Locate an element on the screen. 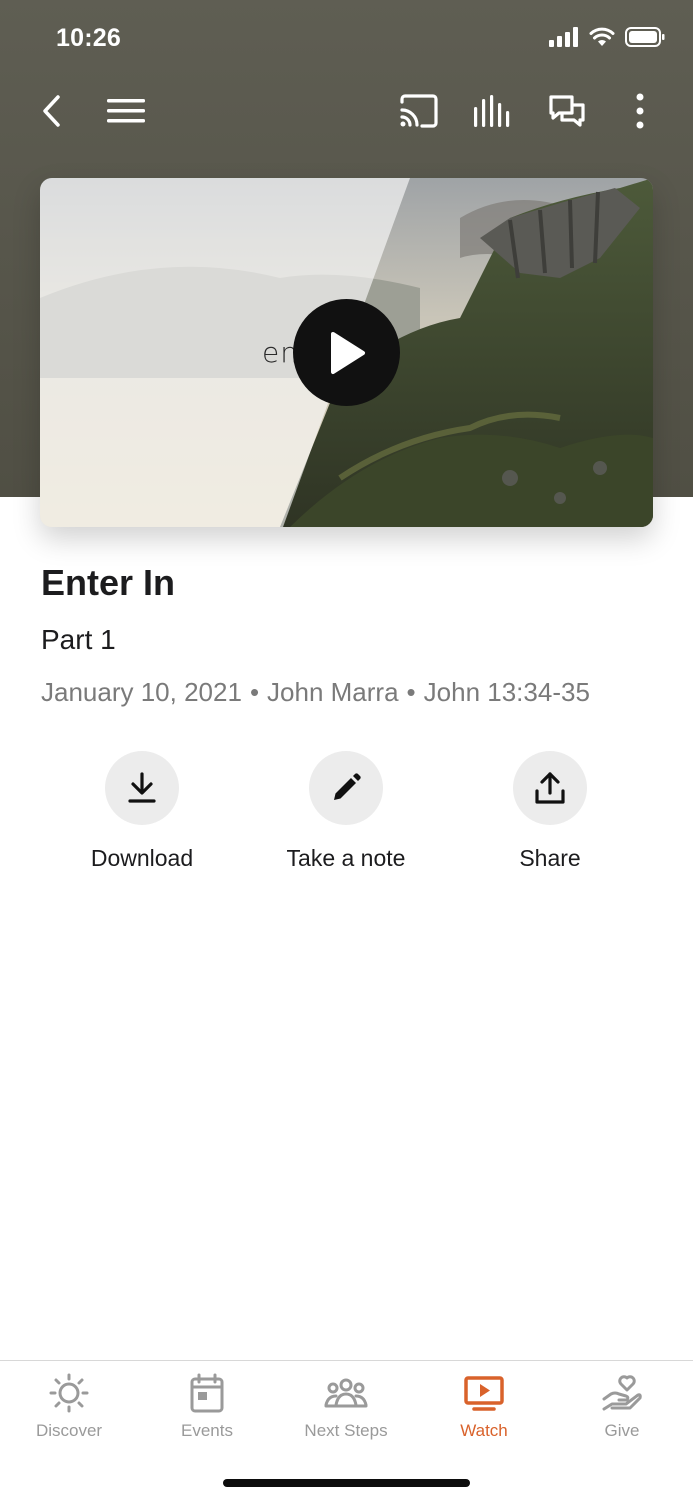  tab-next-steps: Next Steps is located at coordinates (346, 1407).